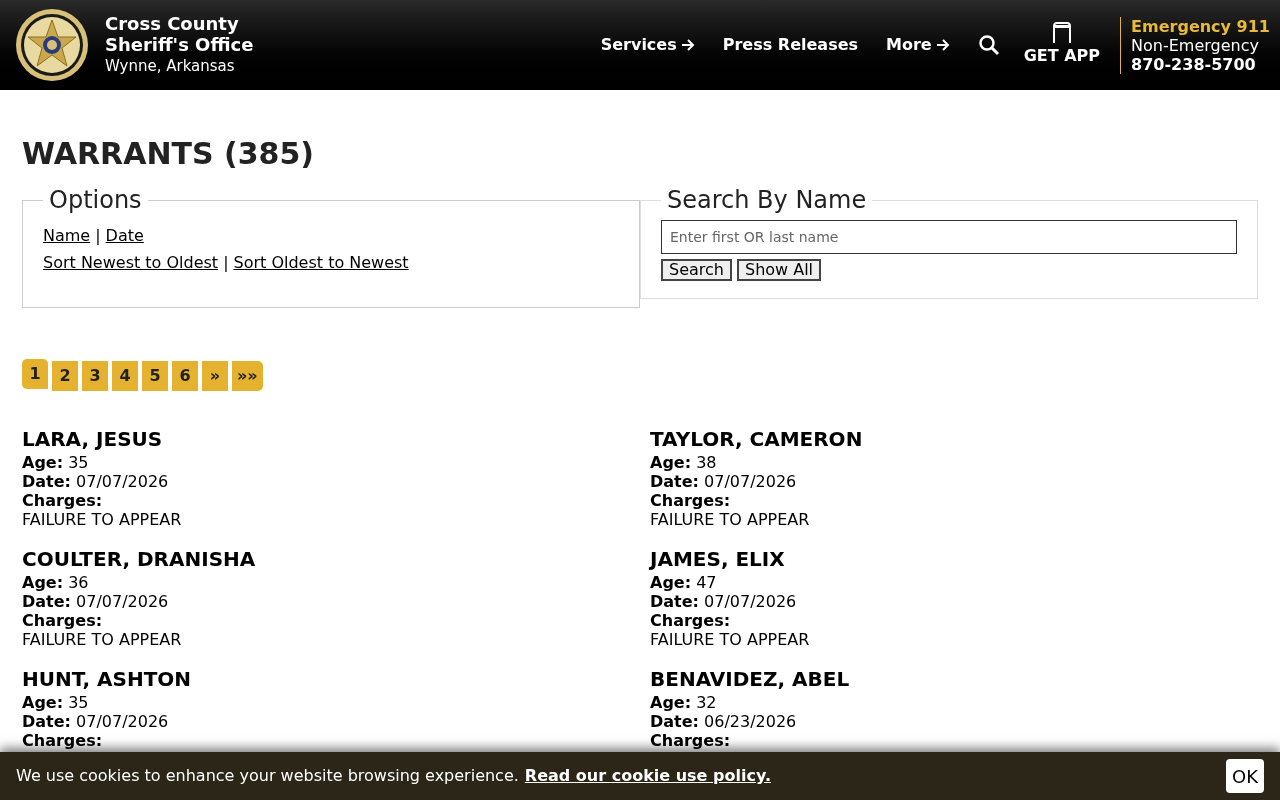  I want to click on page-button: 1, so click(35, 374).